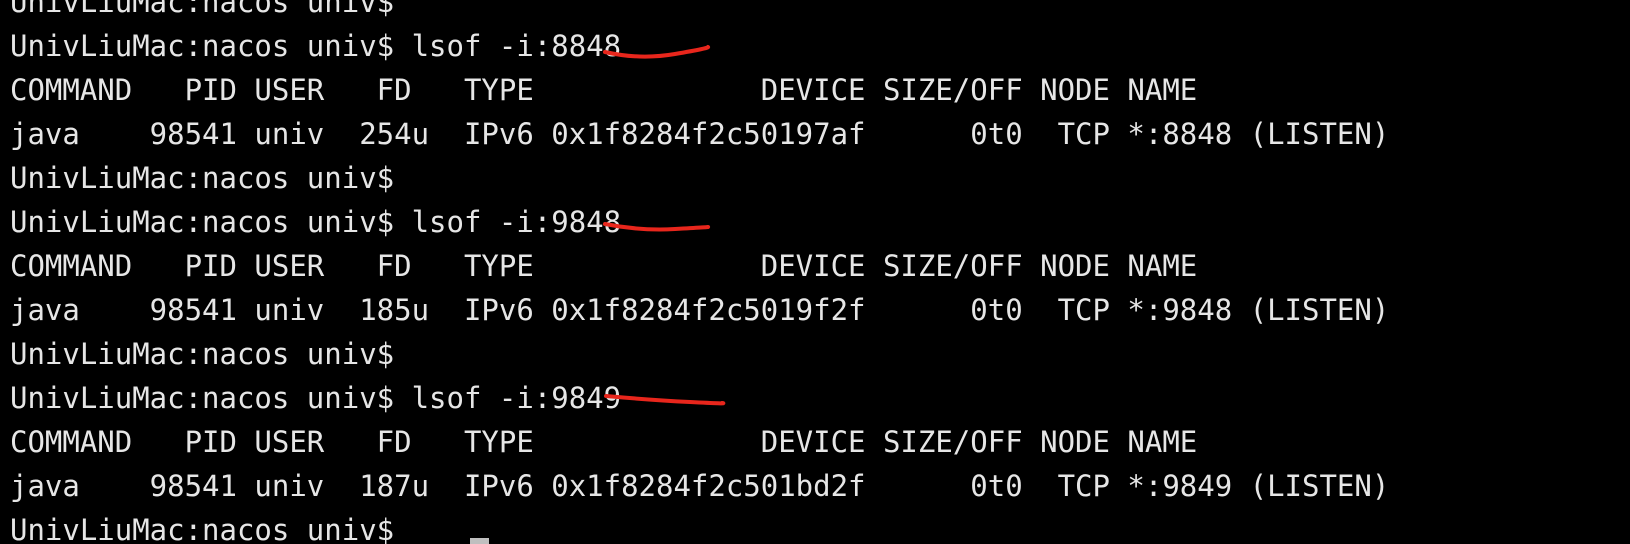 Image resolution: width=1630 pixels, height=544 pixels. Describe the element at coordinates (202, 9) in the screenshot. I see `terminal-line-partial: UnivLiuMac:nacos univ$` at that location.